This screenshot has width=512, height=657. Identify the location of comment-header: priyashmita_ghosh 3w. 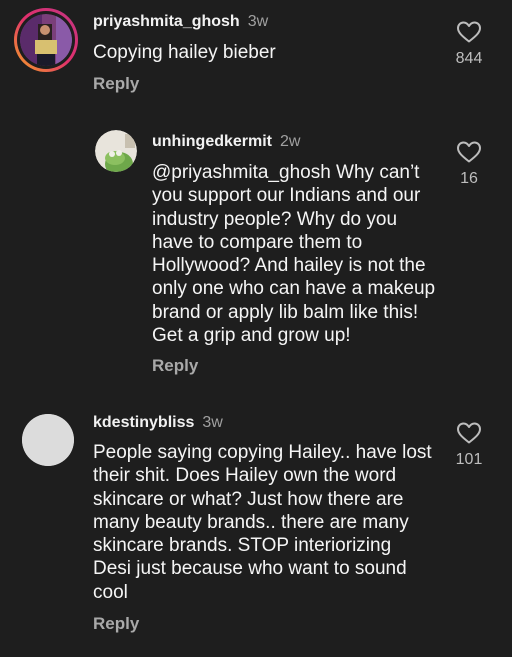
(180, 22).